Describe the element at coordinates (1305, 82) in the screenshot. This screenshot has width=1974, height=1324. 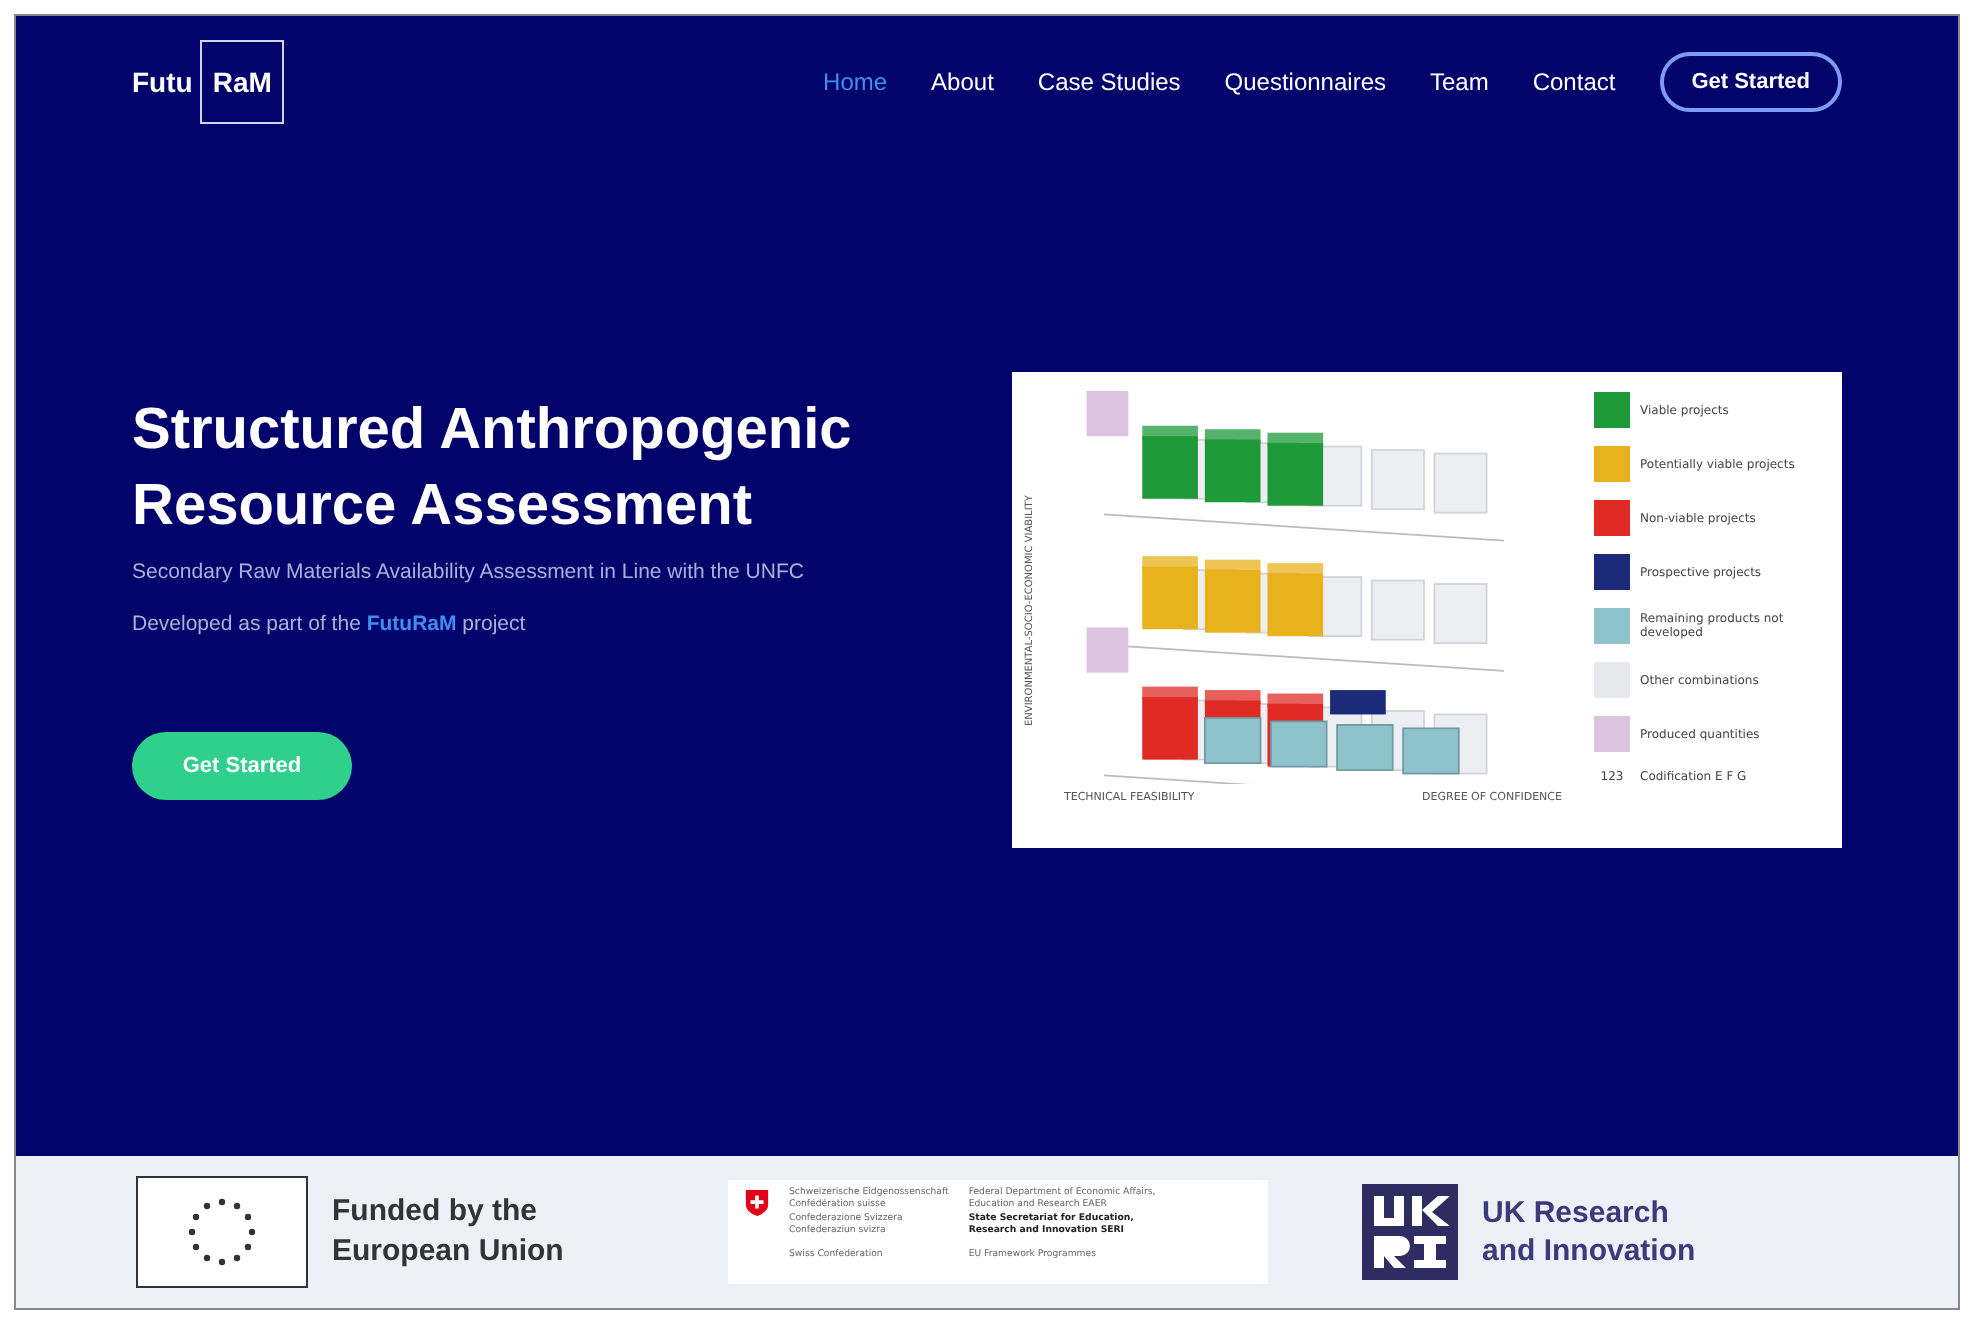
I see `nav-link: Questionnaires` at that location.